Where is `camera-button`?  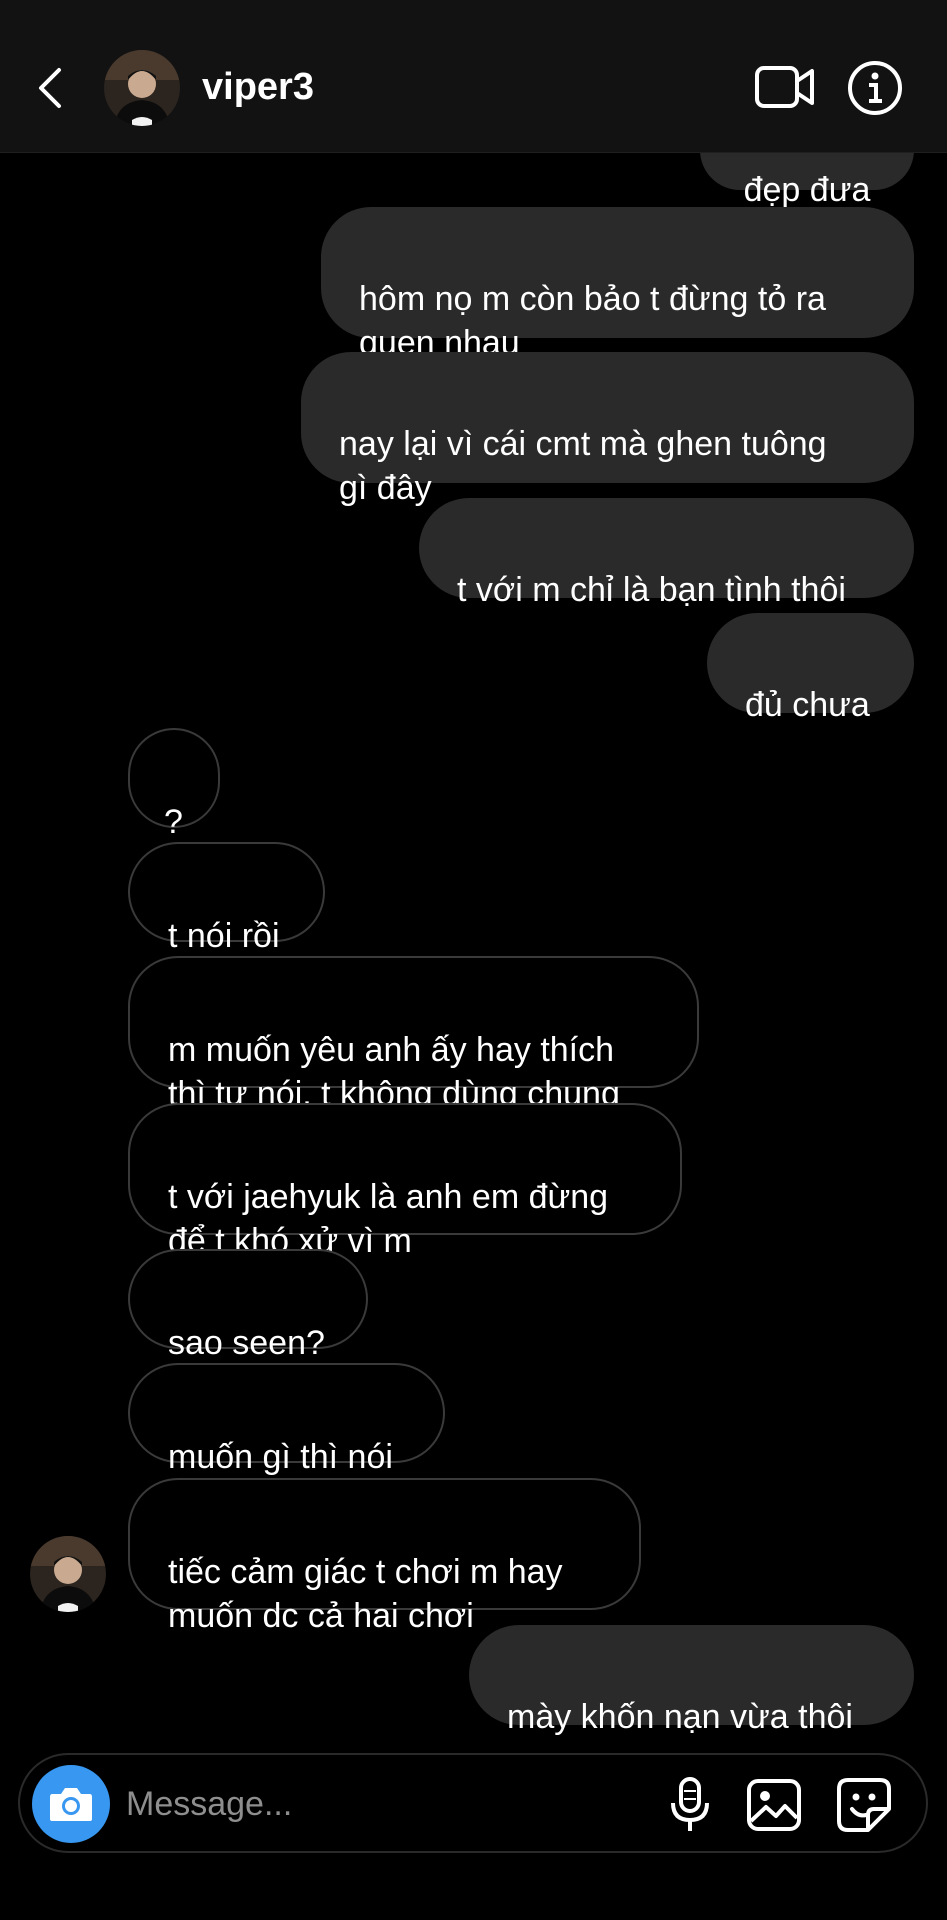
camera-button is located at coordinates (71, 1804).